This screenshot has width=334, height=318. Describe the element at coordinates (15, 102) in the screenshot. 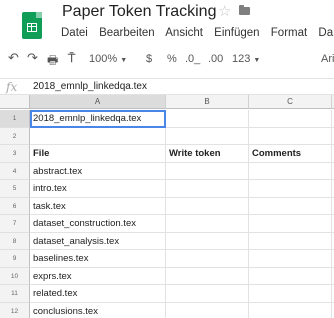

I see `select-all-corner` at that location.